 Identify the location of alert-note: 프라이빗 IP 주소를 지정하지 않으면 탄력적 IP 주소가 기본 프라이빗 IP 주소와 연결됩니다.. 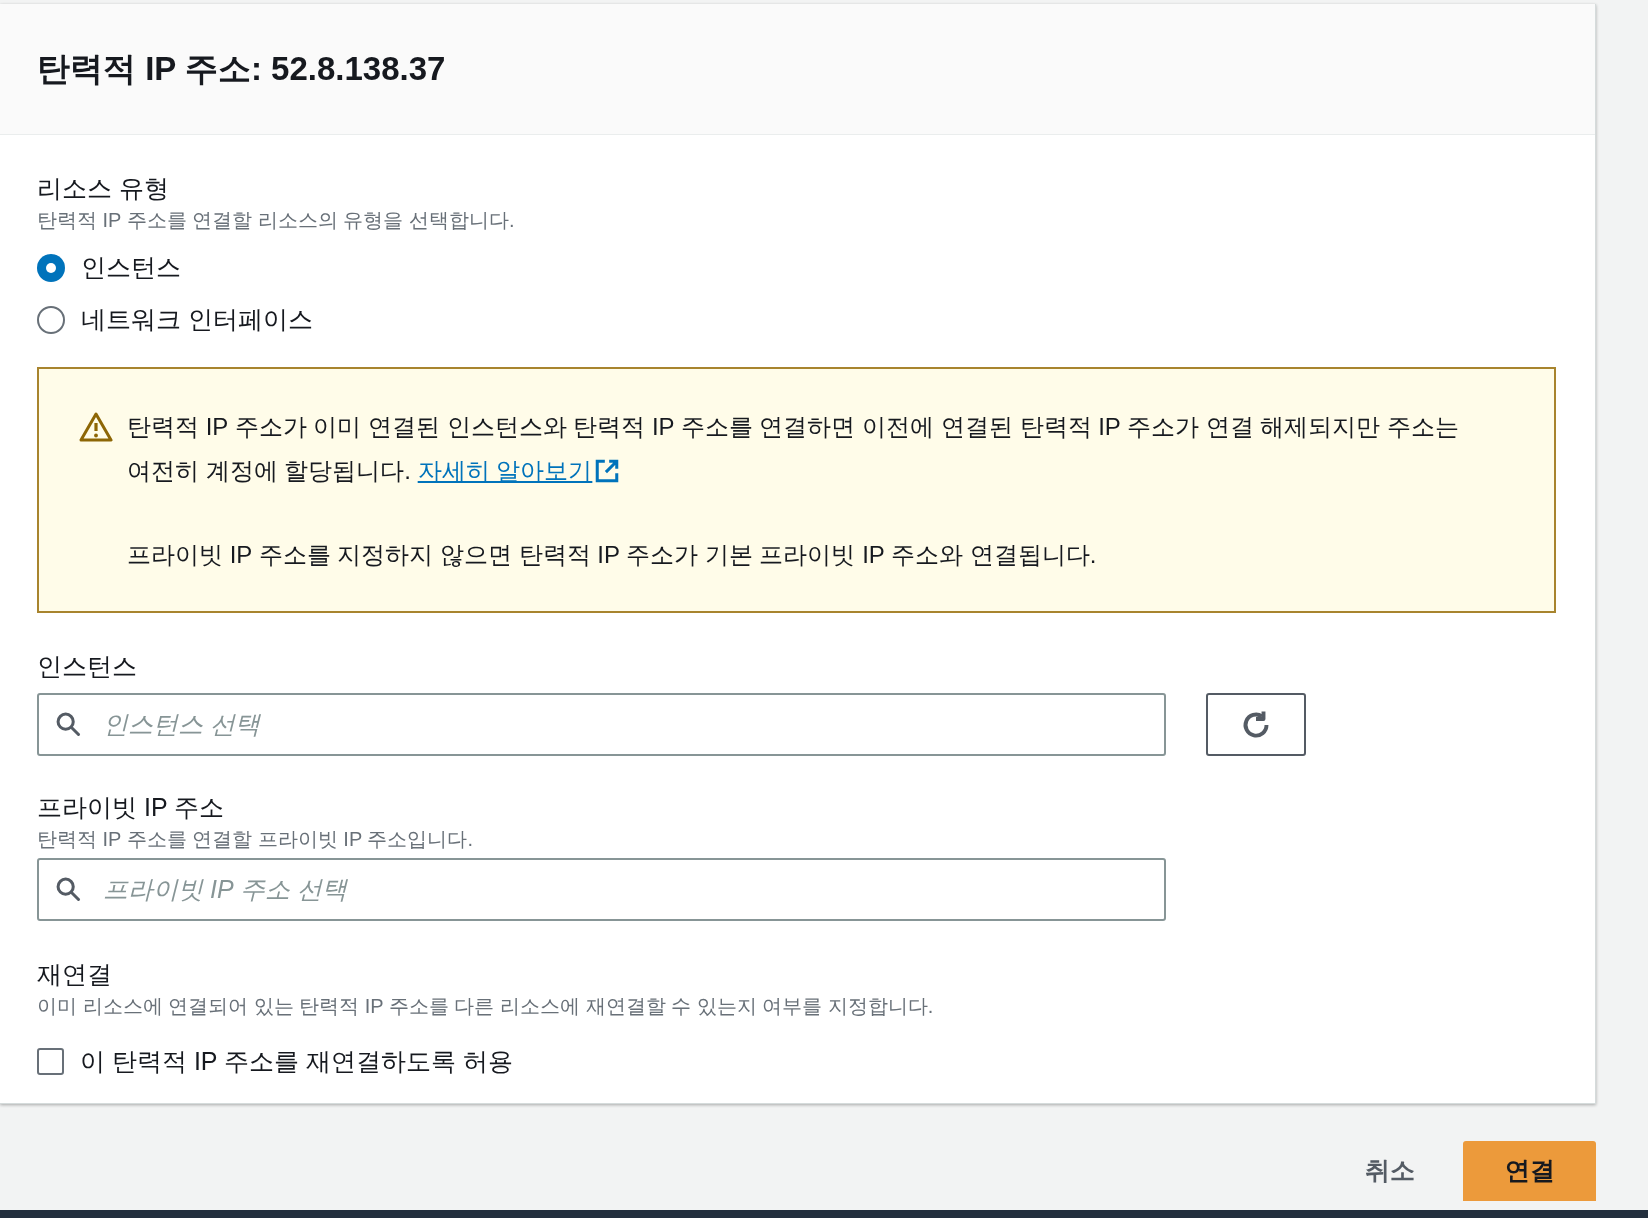
(612, 555).